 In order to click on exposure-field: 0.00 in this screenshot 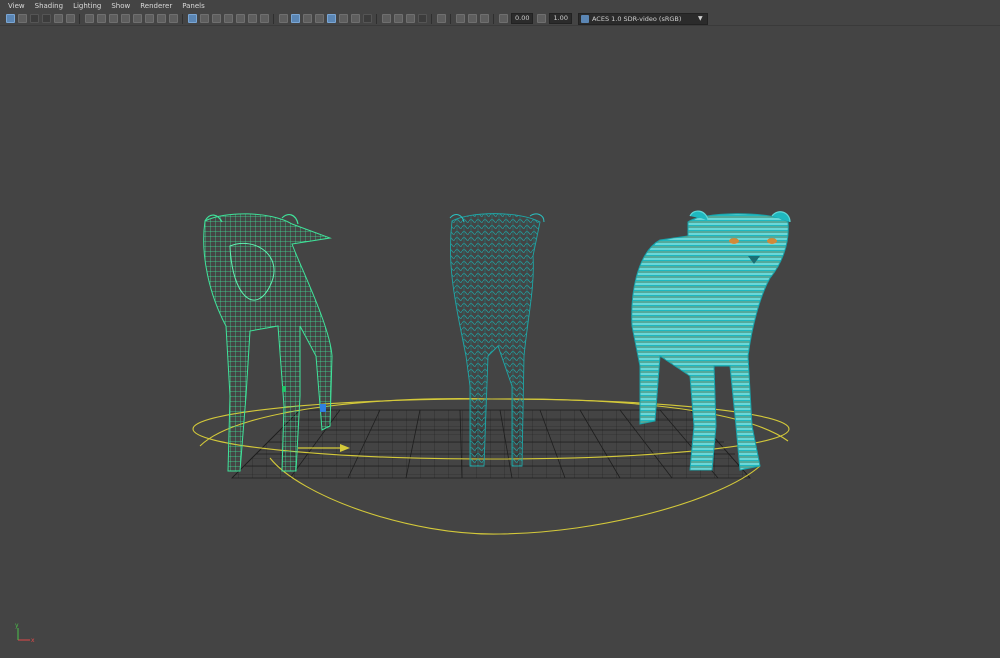, I will do `click(522, 18)`.